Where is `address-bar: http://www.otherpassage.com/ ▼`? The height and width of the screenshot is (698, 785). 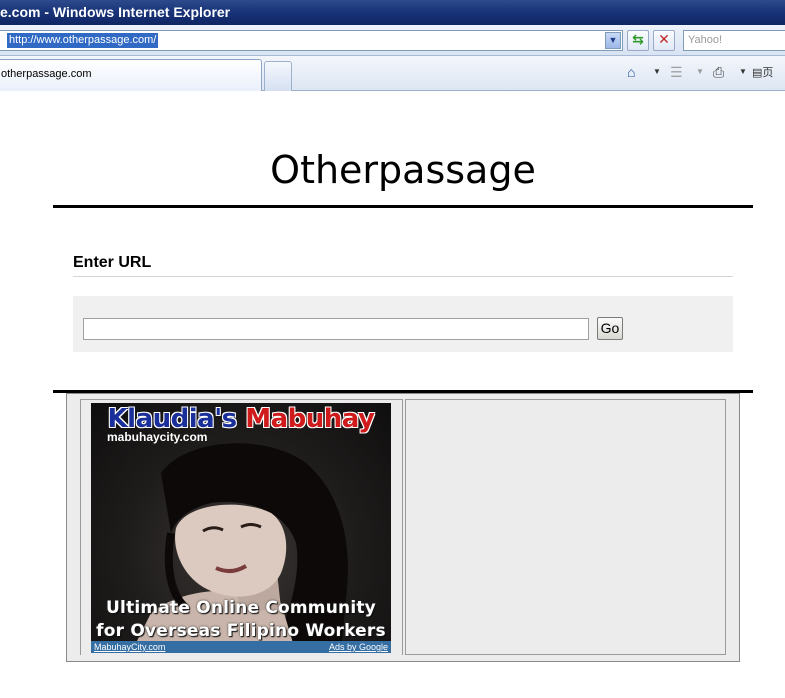
address-bar: http://www.otherpassage.com/ ▼ is located at coordinates (311, 40).